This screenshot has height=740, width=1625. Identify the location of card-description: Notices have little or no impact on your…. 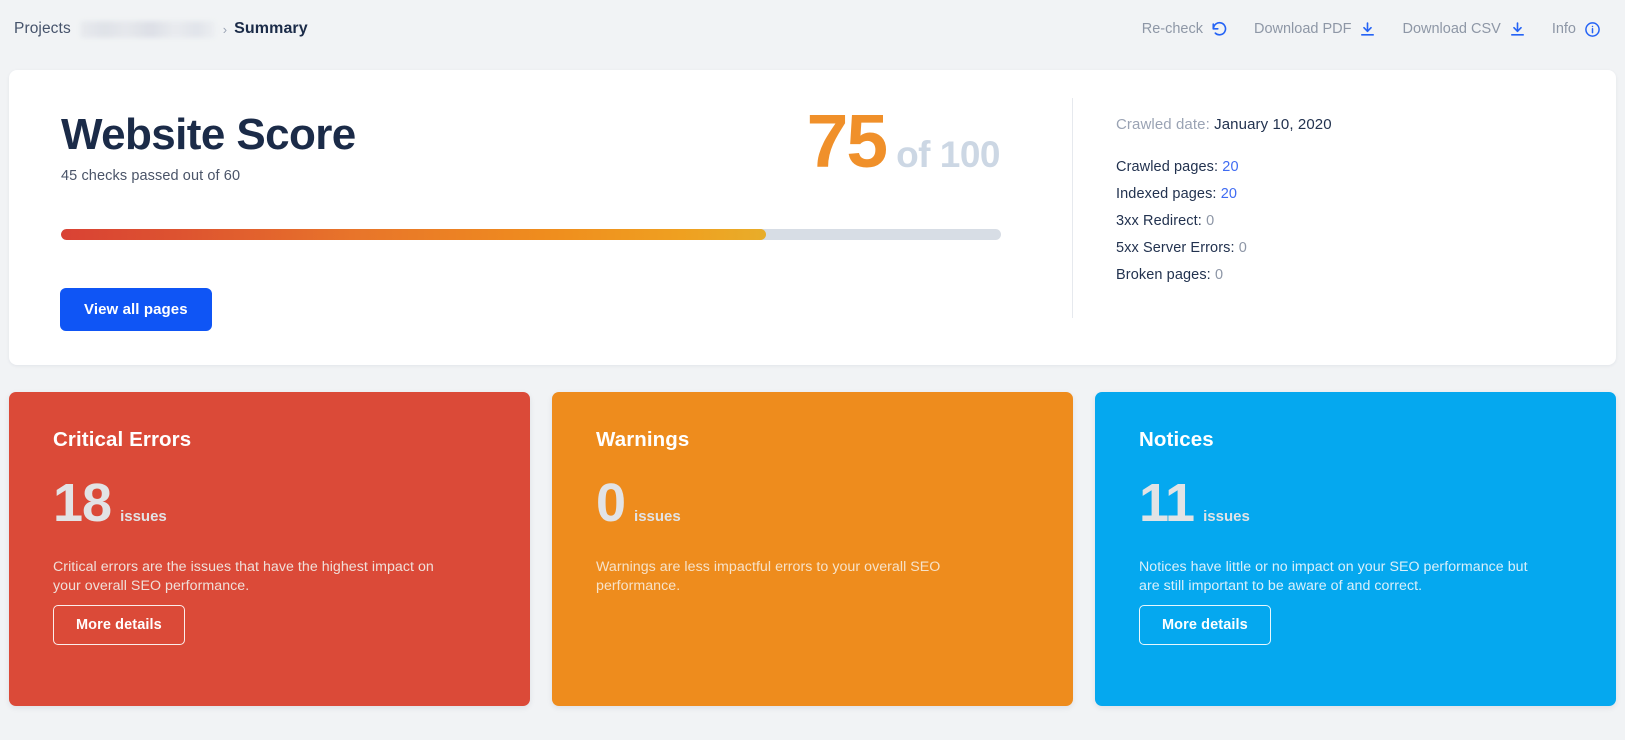
(1333, 576).